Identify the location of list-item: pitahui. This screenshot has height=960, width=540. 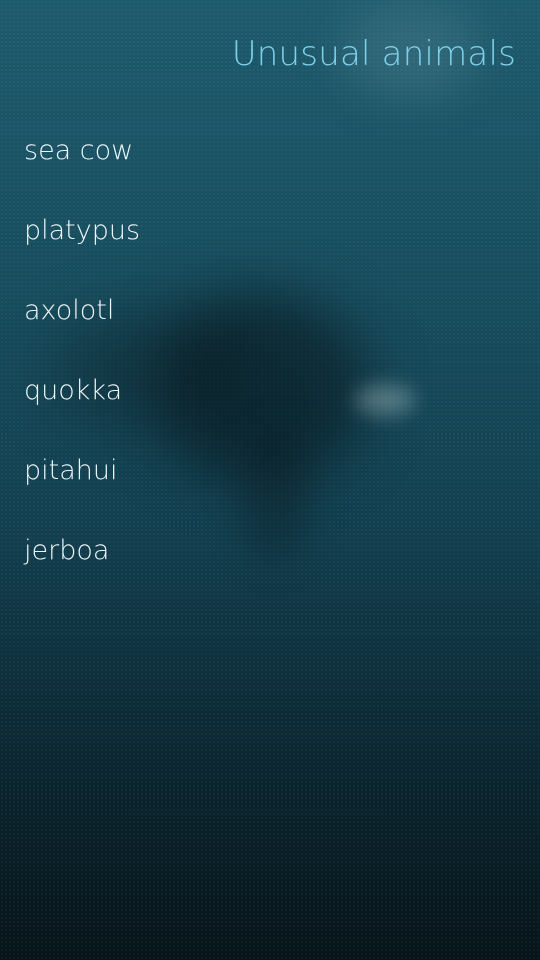
(270, 470).